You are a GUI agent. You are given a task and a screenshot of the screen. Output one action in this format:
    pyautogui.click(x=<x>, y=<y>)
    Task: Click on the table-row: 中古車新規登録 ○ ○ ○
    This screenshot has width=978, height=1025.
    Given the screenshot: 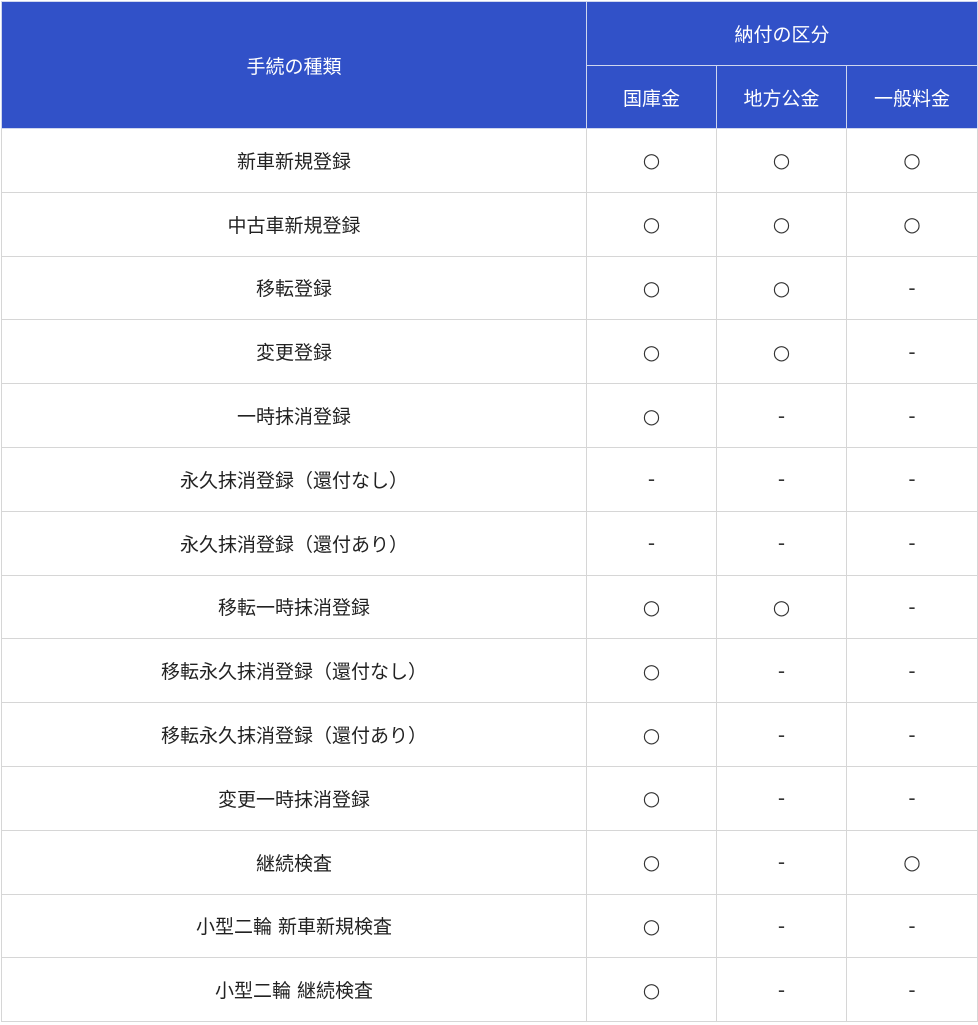 What is the action you would take?
    pyautogui.click(x=489, y=224)
    